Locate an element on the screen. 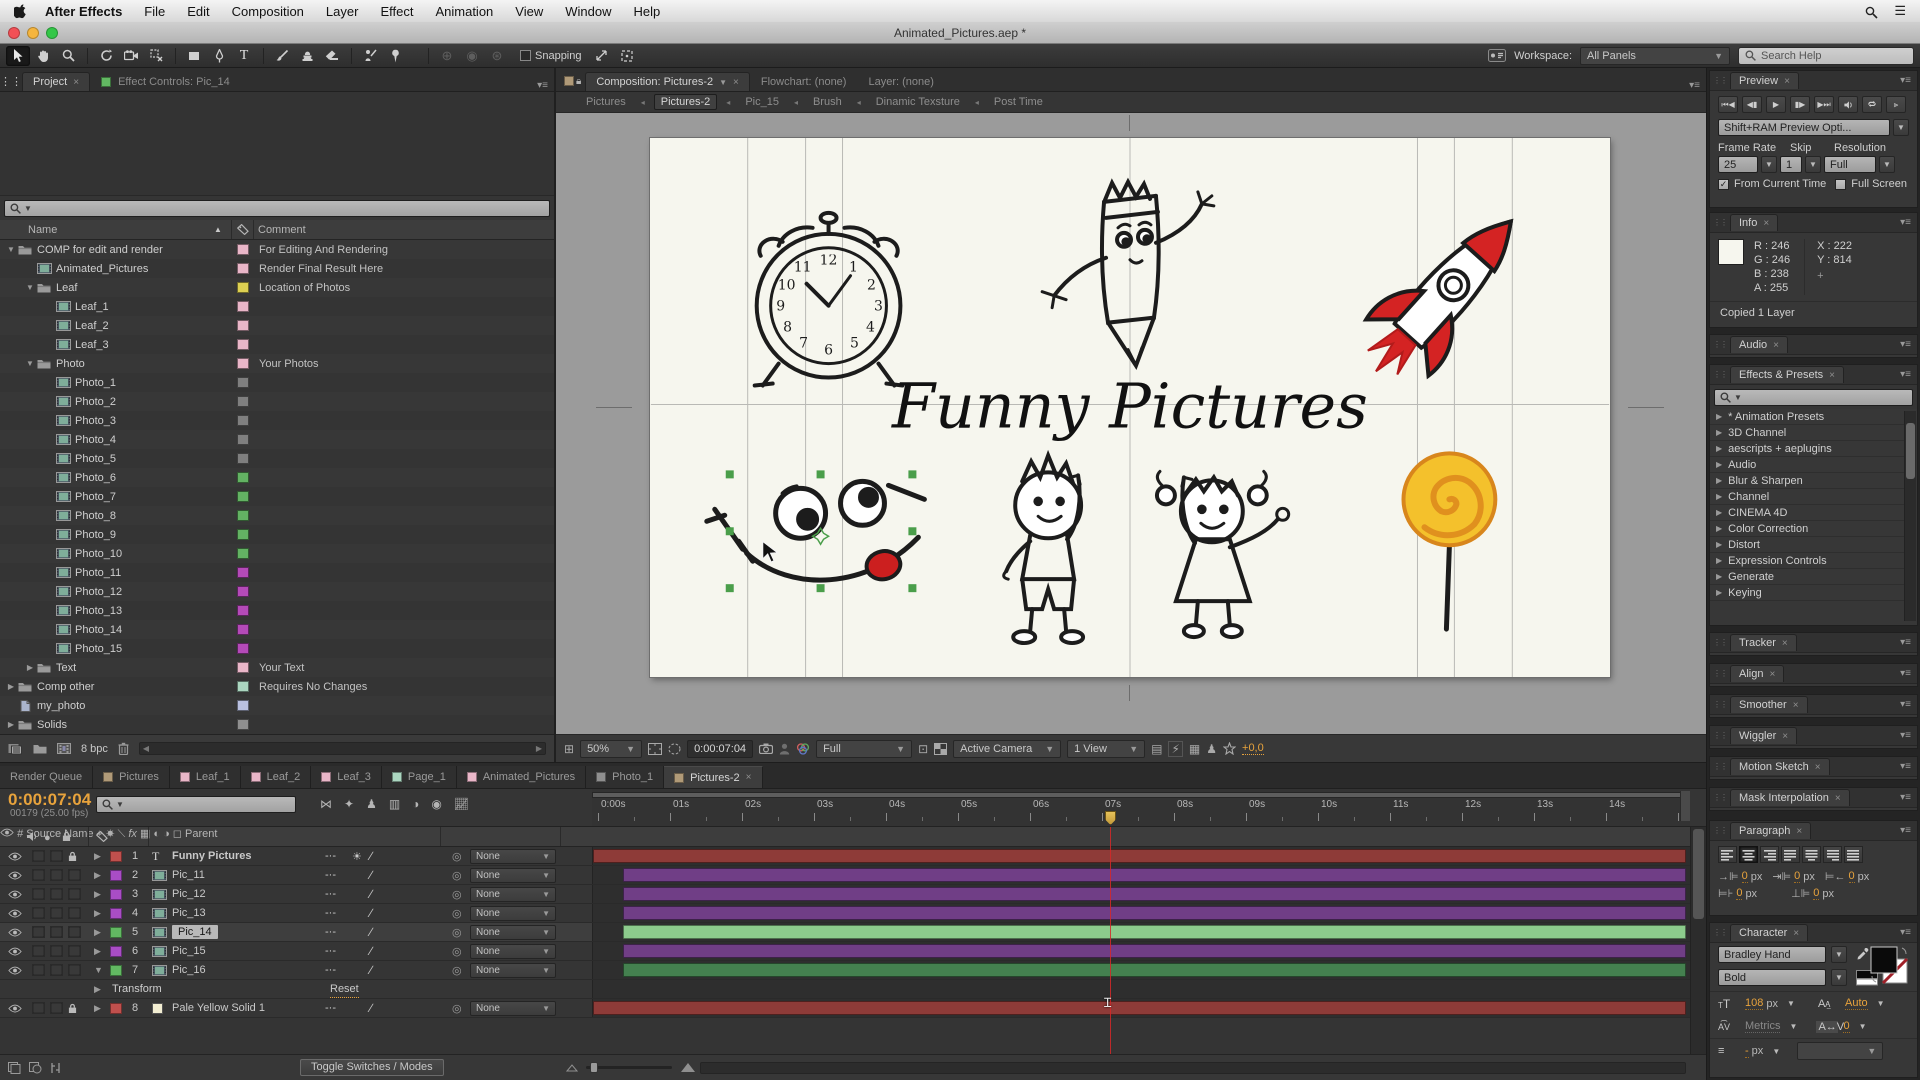 The image size is (1920, 1080). crumb-brush: Brush is located at coordinates (827, 102).